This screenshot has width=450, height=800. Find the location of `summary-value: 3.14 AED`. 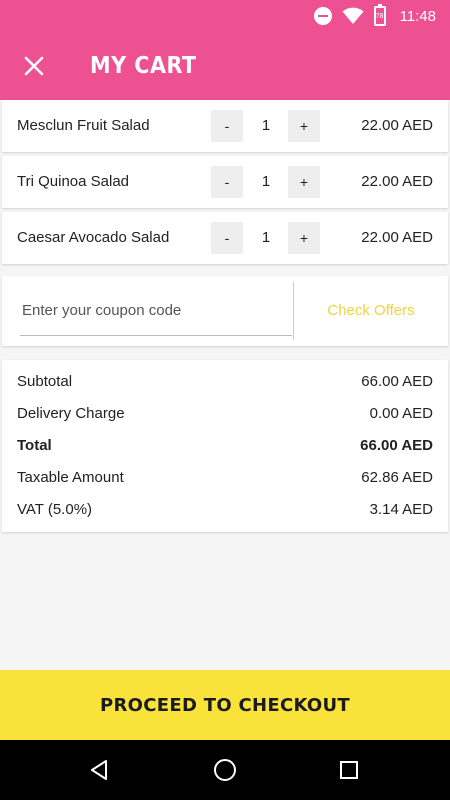

summary-value: 3.14 AED is located at coordinates (401, 509).